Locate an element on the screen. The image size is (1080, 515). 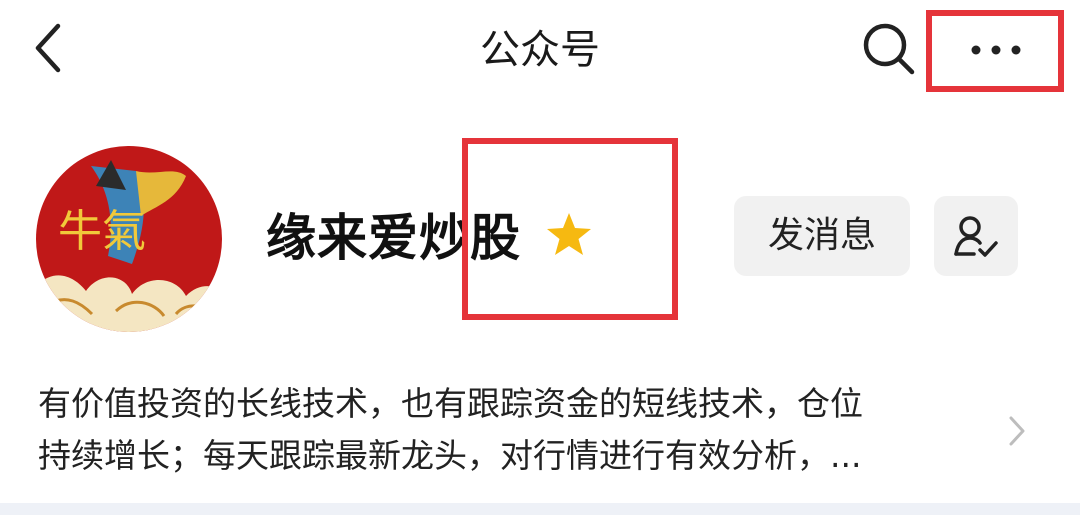
avatar-calligraphy: 牛氣 is located at coordinates (102, 231).